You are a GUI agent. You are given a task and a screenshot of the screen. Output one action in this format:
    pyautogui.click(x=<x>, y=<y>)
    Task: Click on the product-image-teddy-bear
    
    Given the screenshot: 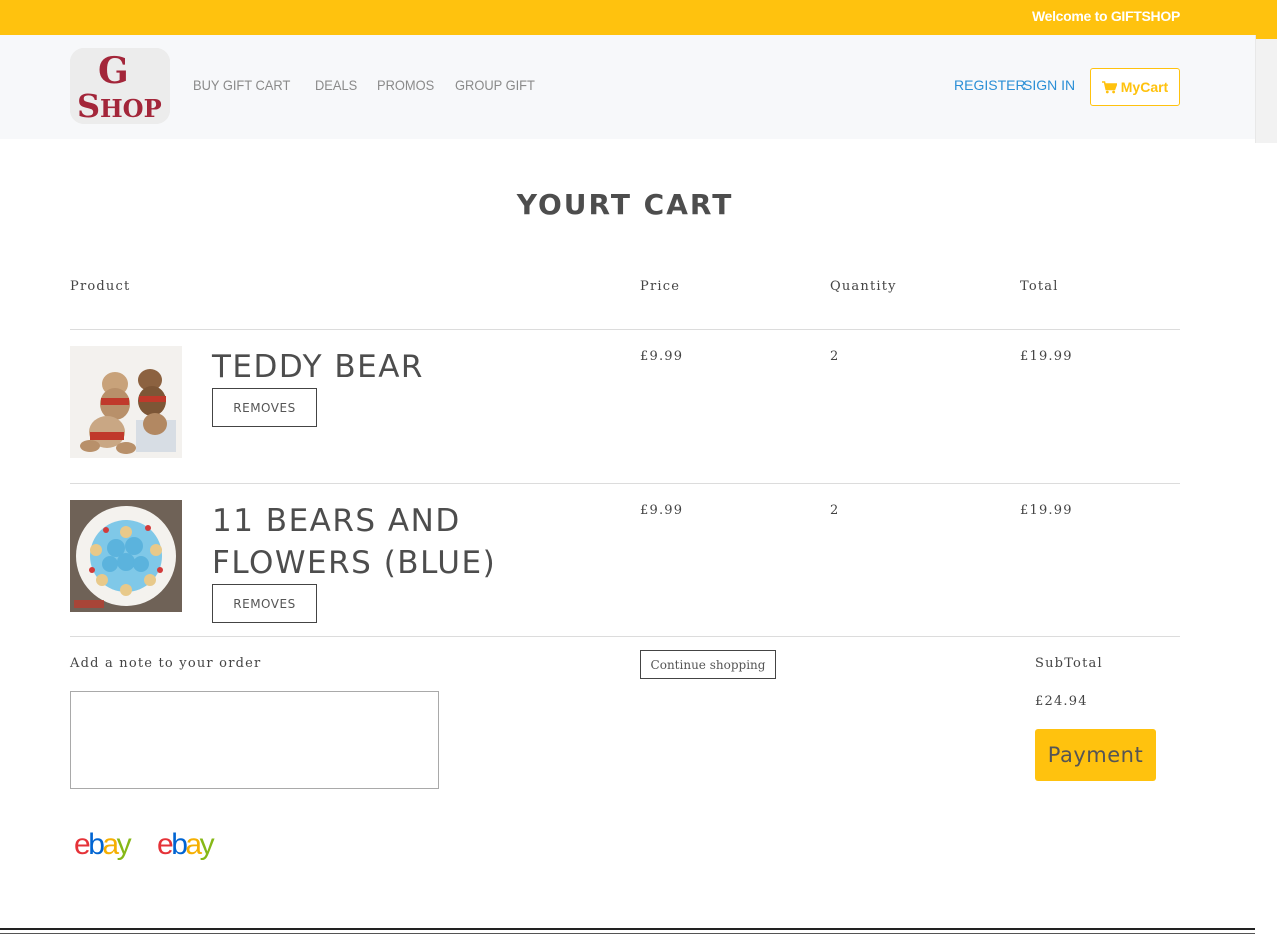 What is the action you would take?
    pyautogui.click(x=126, y=402)
    